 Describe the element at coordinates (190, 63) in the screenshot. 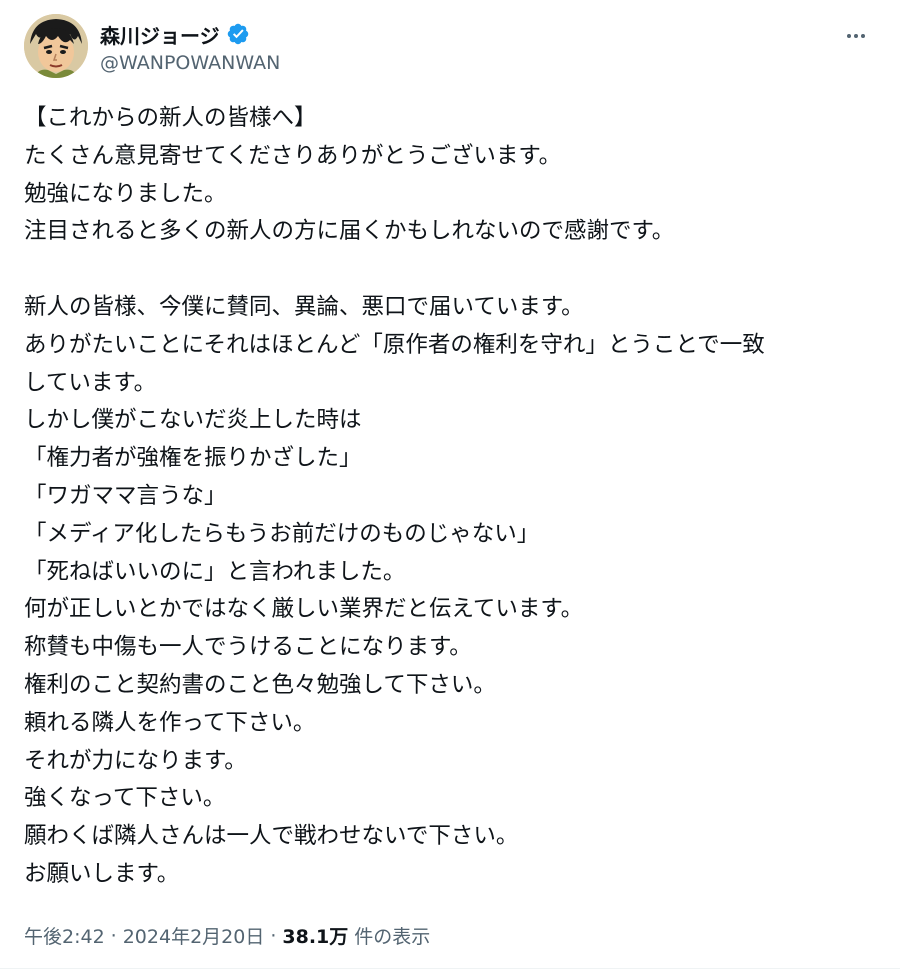

I see `author-handle: @WANPOWANWAN` at that location.